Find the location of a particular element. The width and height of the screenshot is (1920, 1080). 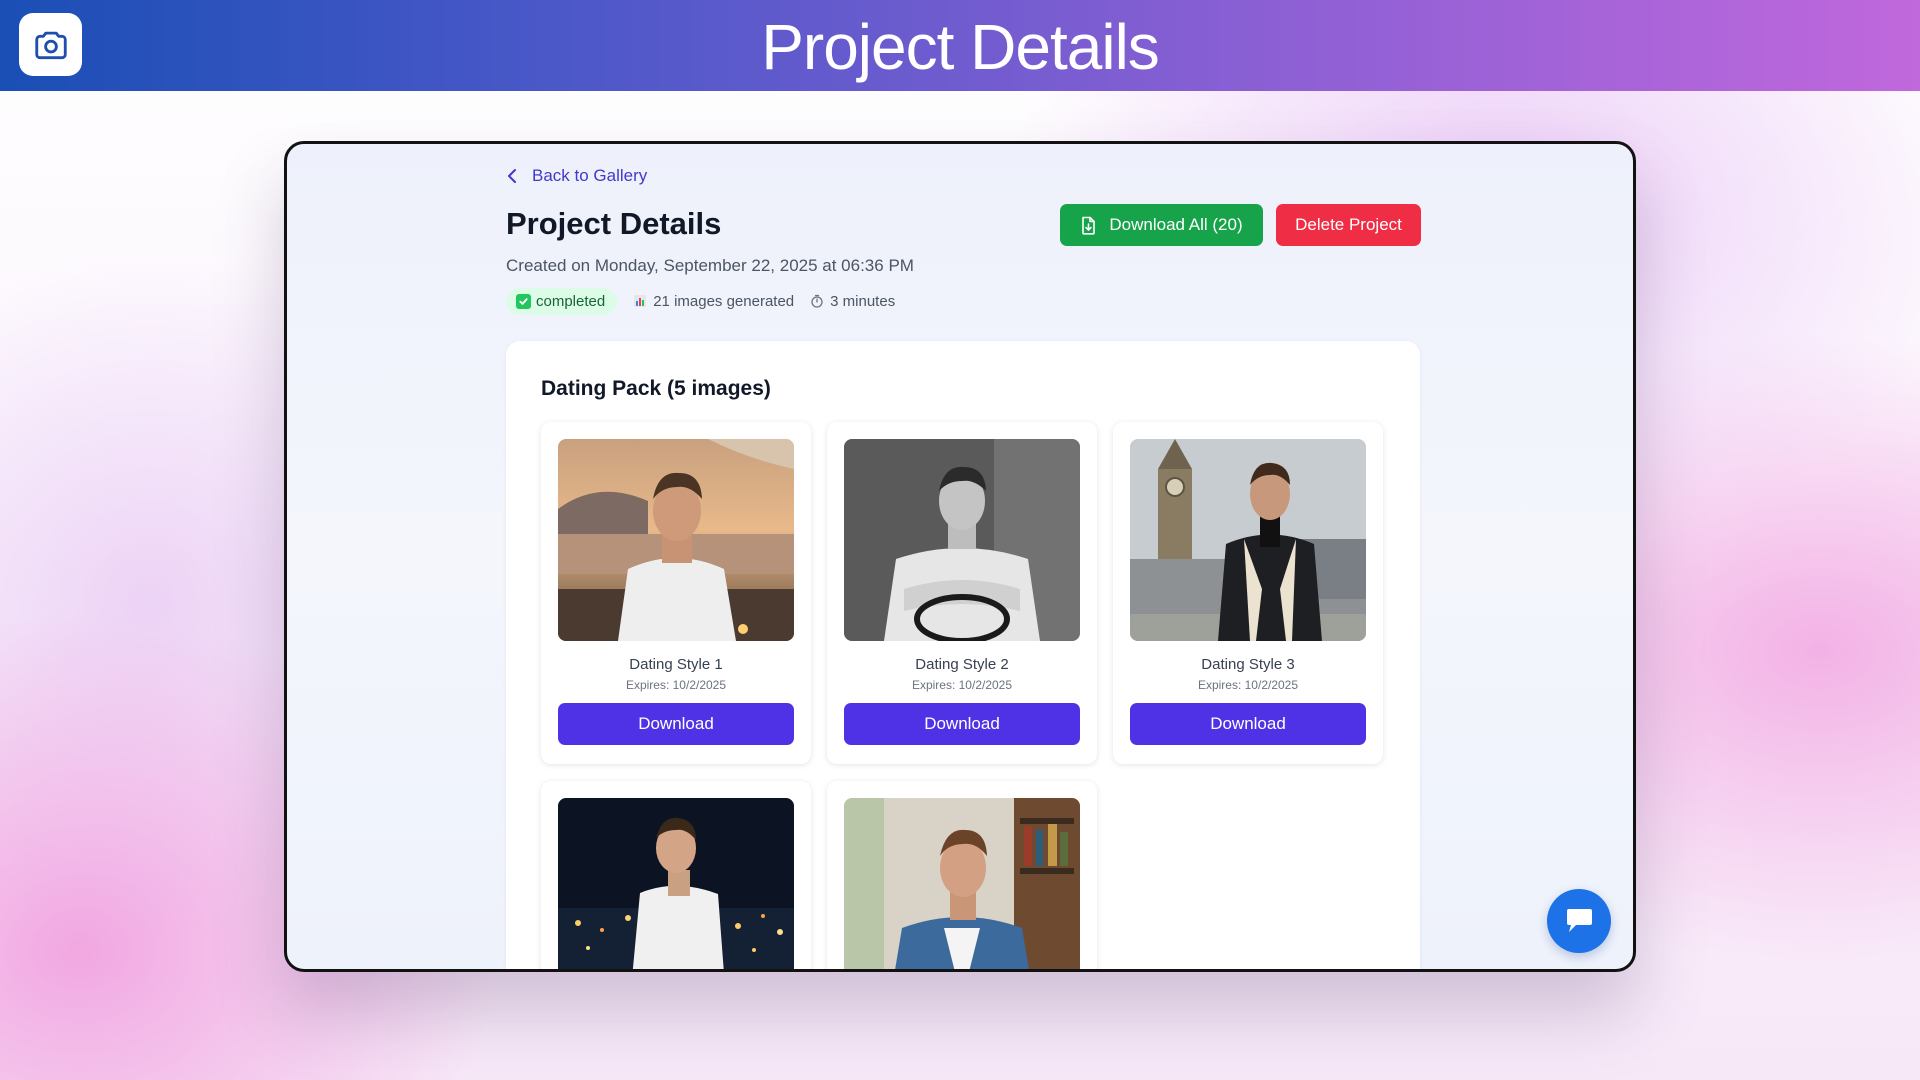

check-icon is located at coordinates (523, 301).